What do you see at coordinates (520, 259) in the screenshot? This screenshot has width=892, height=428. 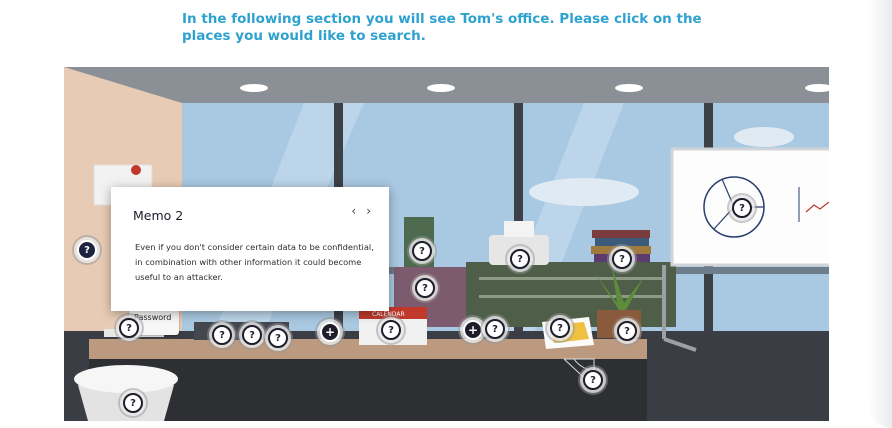 I see `hotspot-printer: ?` at bounding box center [520, 259].